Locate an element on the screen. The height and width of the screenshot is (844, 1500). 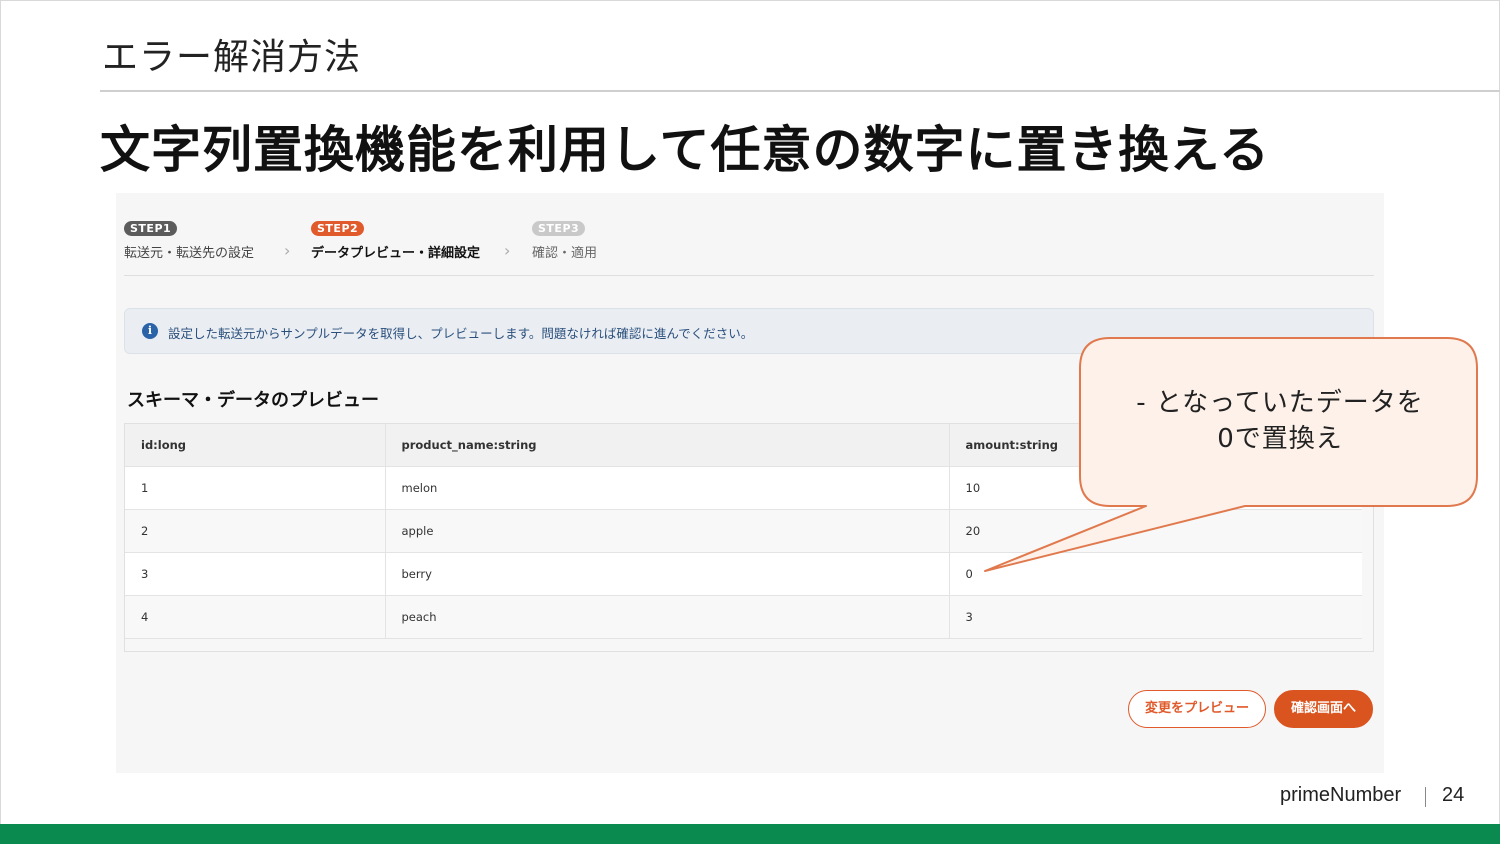
column-header-id: id:long is located at coordinates (255, 445).